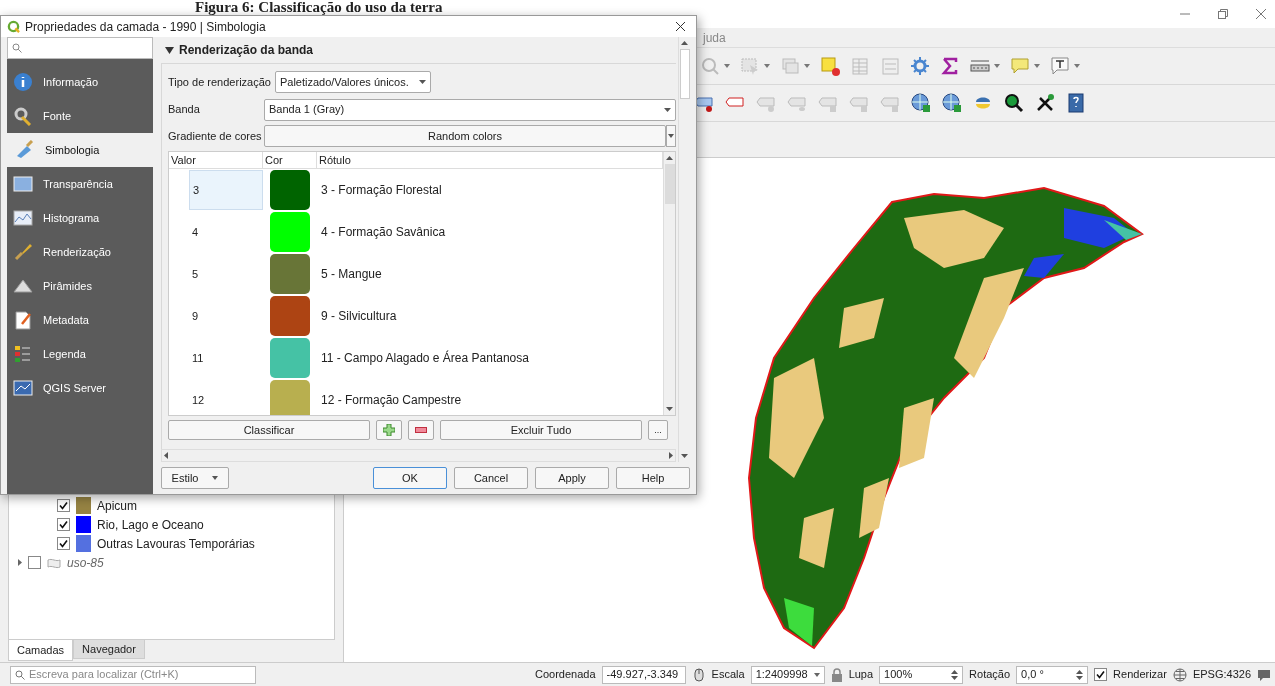 The width and height of the screenshot is (1275, 686). What do you see at coordinates (653, 478) in the screenshot?
I see `dialog-button: Help` at bounding box center [653, 478].